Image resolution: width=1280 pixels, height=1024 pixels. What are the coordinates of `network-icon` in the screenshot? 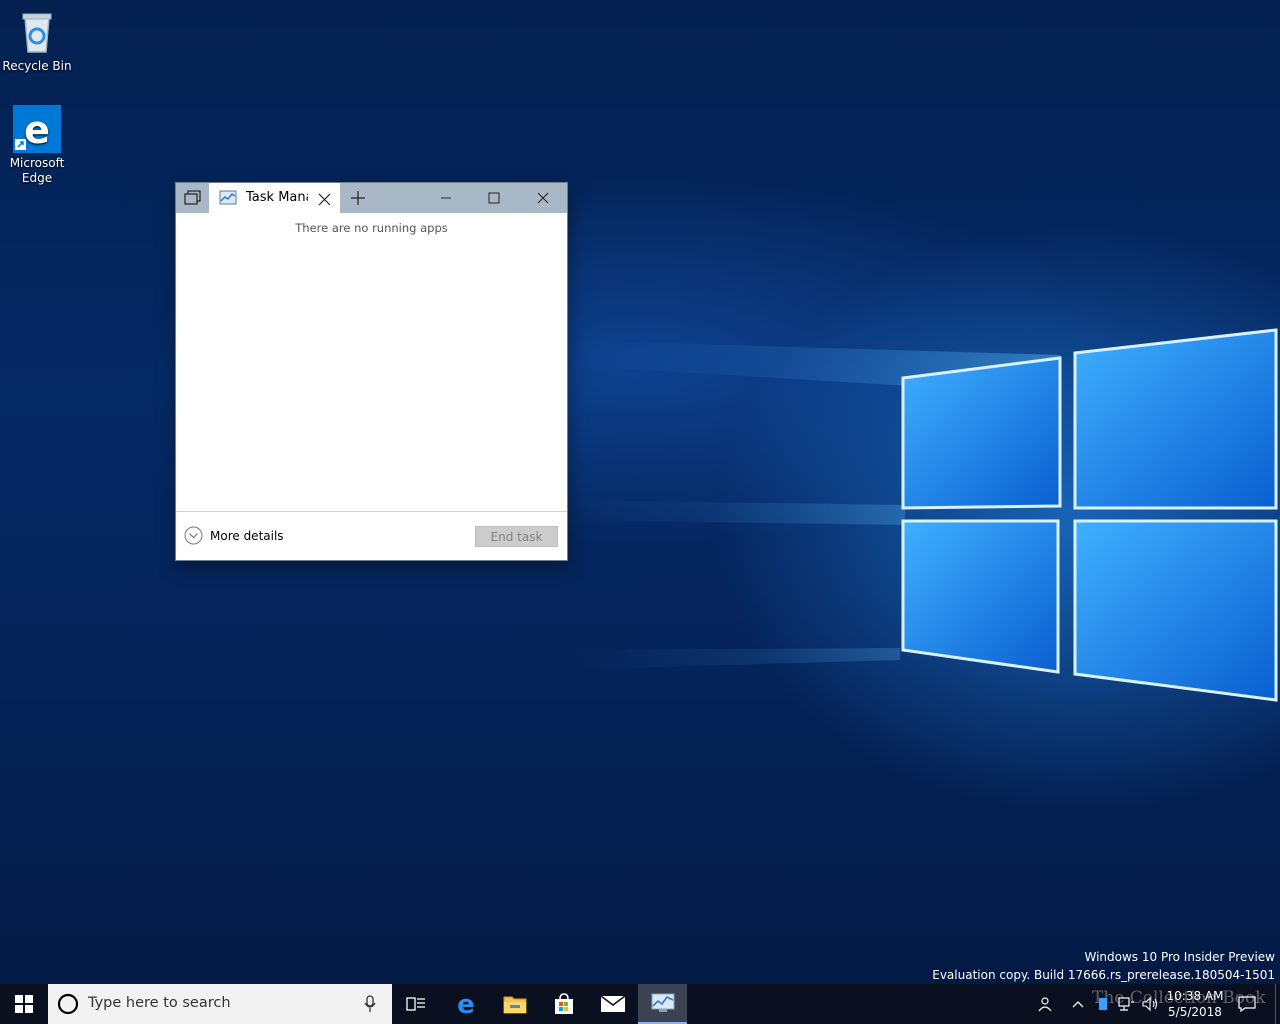 It's located at (1126, 1004).